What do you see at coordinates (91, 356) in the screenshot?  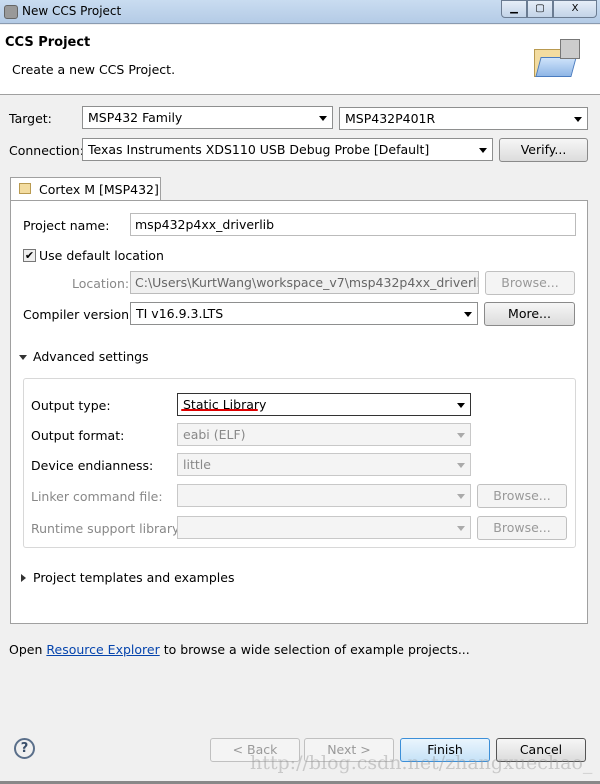 I see `advanced-settings-toggle: Advanced settings` at bounding box center [91, 356].